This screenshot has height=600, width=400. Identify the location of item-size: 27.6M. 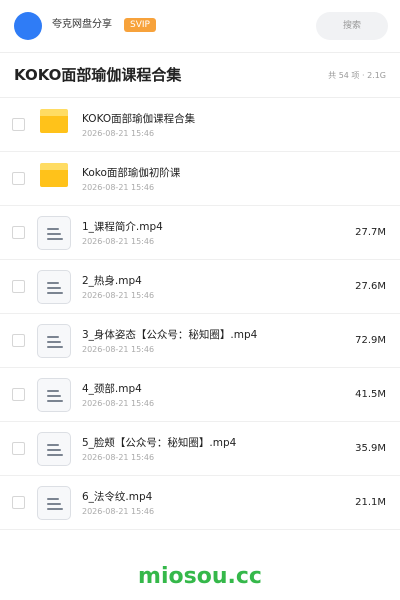
(370, 286).